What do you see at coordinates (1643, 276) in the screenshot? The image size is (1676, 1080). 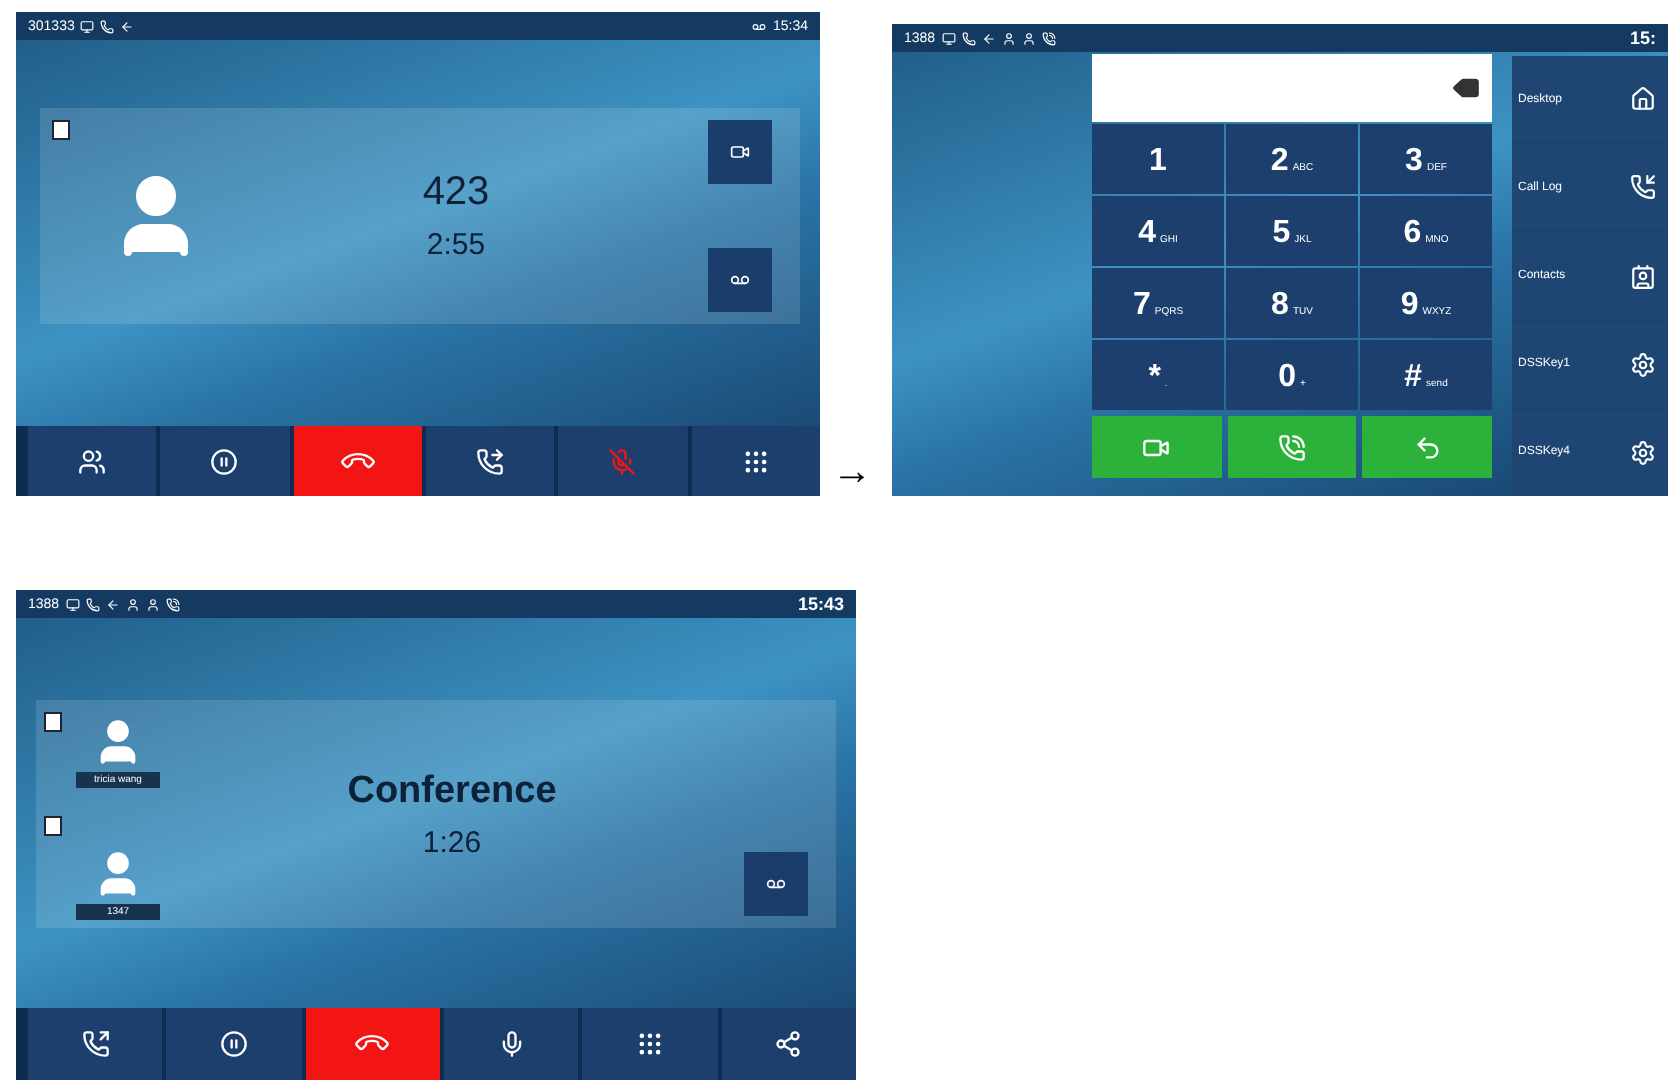 I see `contacts-icon` at bounding box center [1643, 276].